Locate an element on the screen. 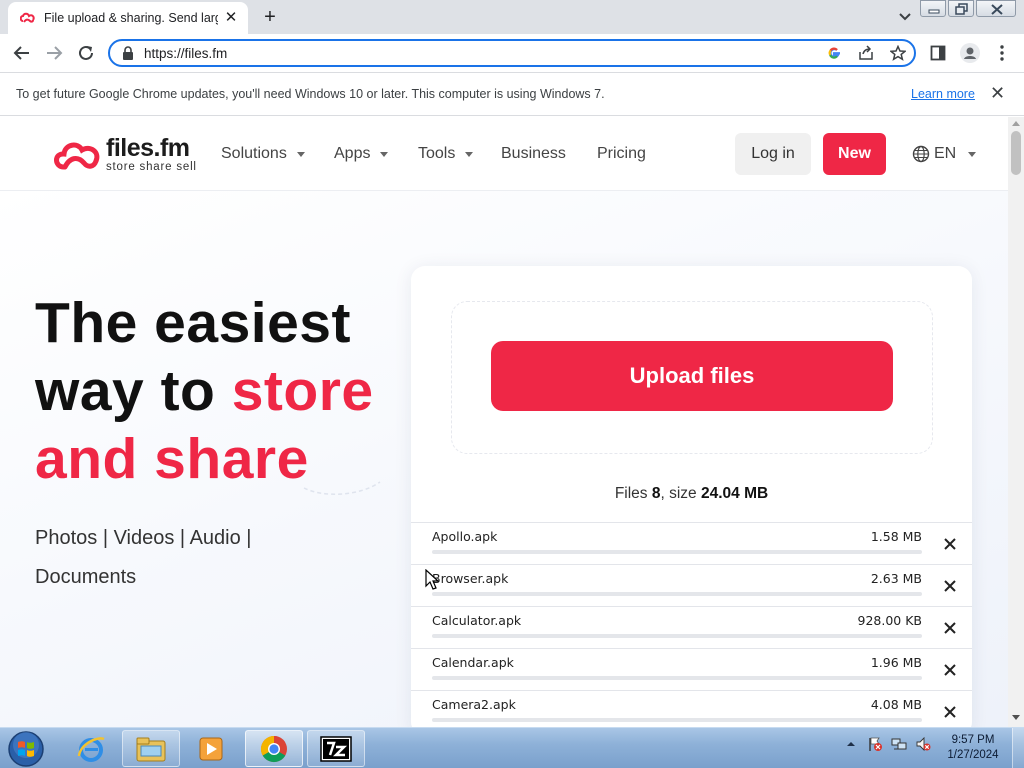  nav-pricing: Pricing is located at coordinates (621, 154).